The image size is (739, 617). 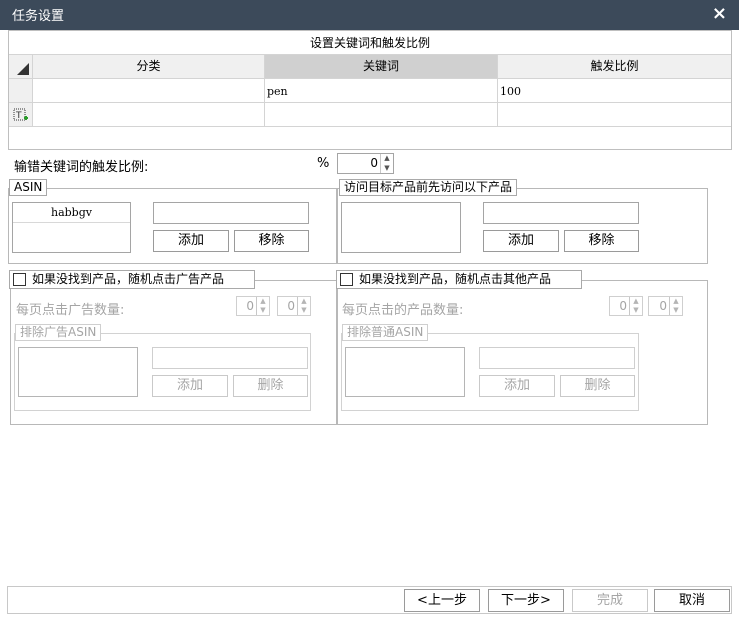 I want to click on visit-first-input, so click(x=561, y=213).